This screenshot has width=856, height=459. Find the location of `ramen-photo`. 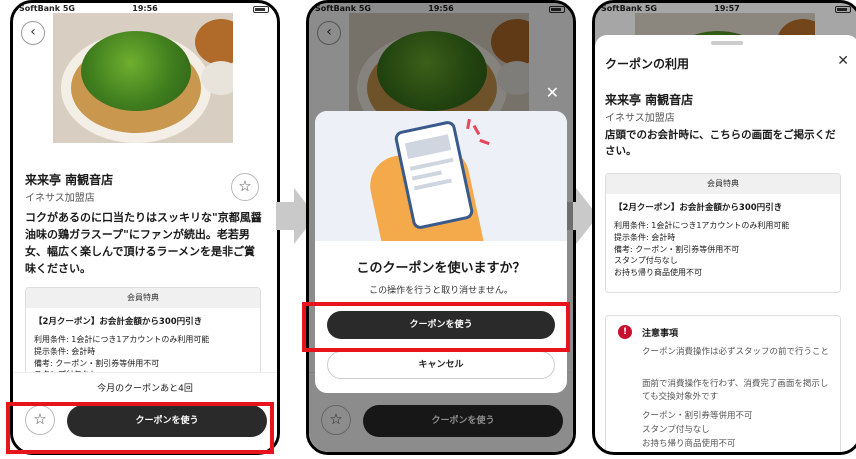

ramen-photo is located at coordinates (143, 78).